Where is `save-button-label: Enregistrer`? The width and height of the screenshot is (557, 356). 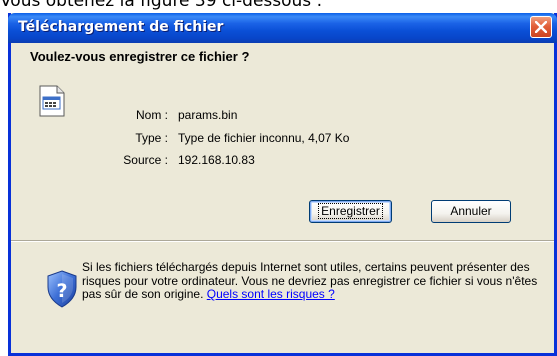
save-button-label: Enregistrer is located at coordinates (350, 211).